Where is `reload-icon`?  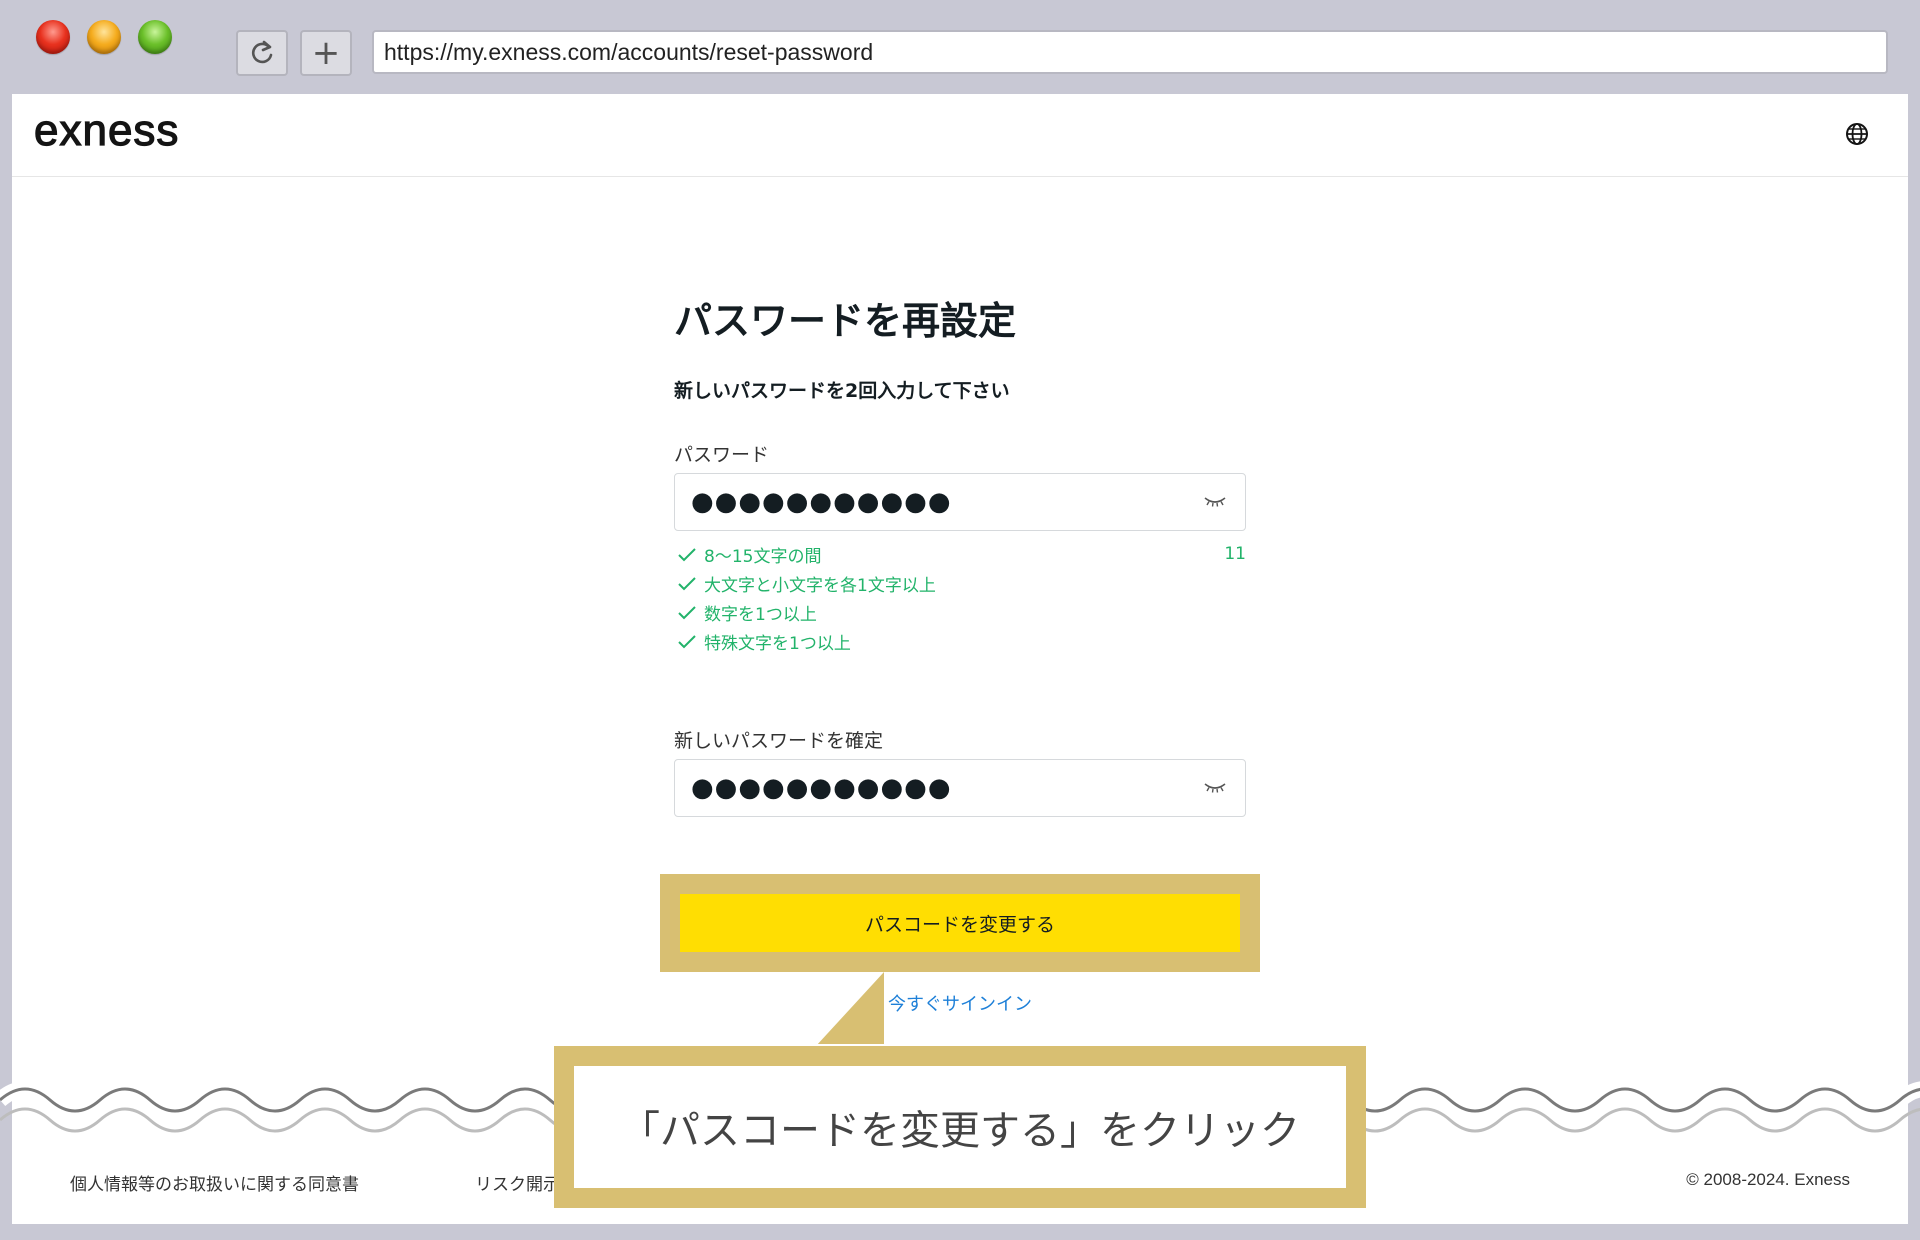
reload-icon is located at coordinates (262, 52).